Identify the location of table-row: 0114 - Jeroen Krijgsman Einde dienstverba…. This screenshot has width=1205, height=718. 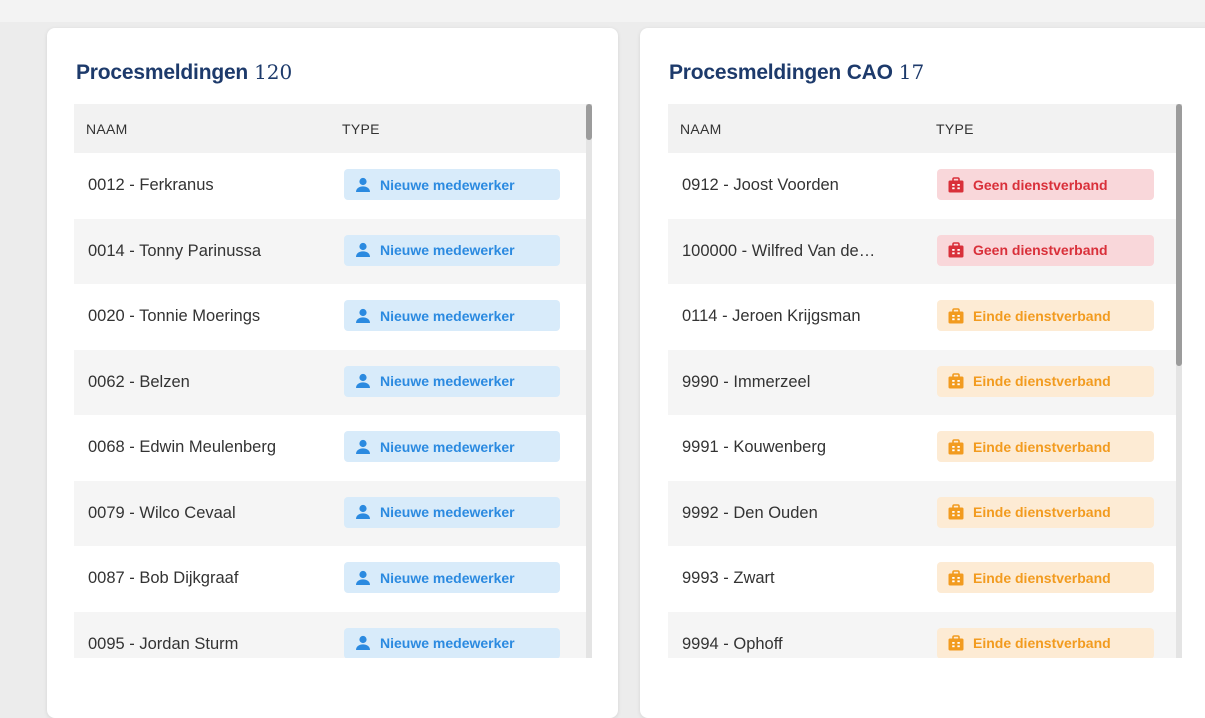
(925, 317).